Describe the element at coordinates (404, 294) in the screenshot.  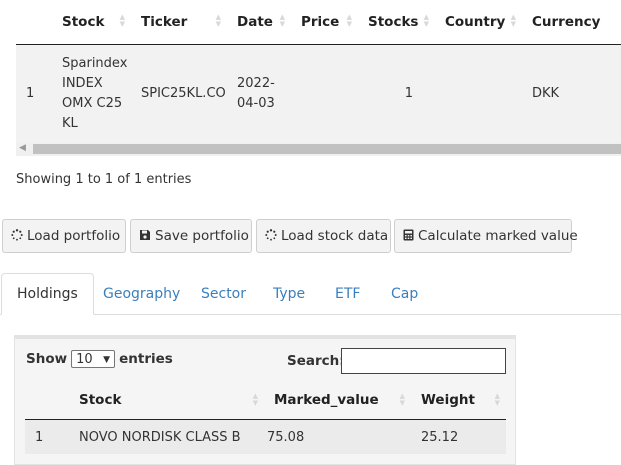
I see `tab-cap: Cap` at that location.